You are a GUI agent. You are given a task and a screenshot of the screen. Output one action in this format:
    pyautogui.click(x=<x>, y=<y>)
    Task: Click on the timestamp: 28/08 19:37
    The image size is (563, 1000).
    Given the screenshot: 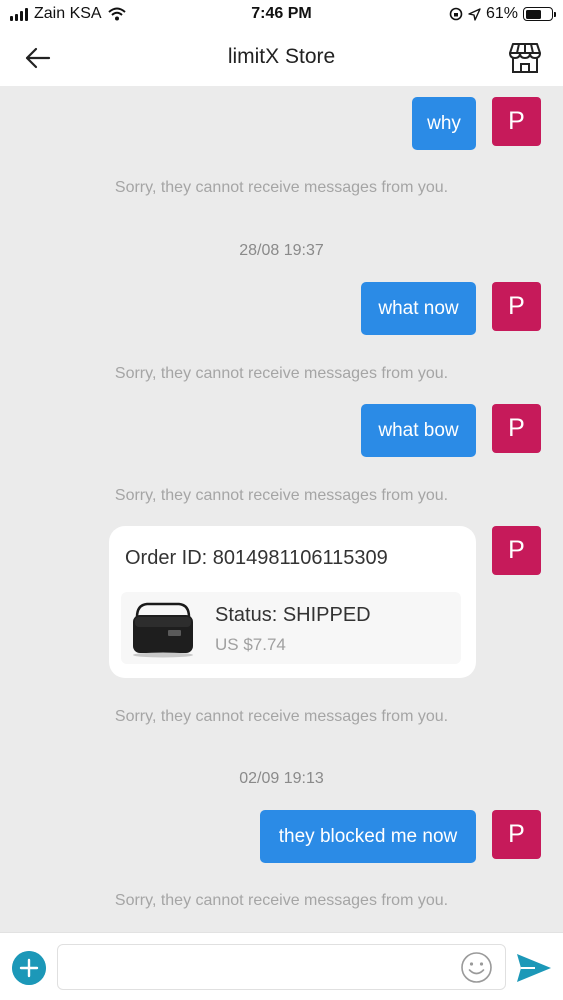 What is the action you would take?
    pyautogui.click(x=281, y=250)
    